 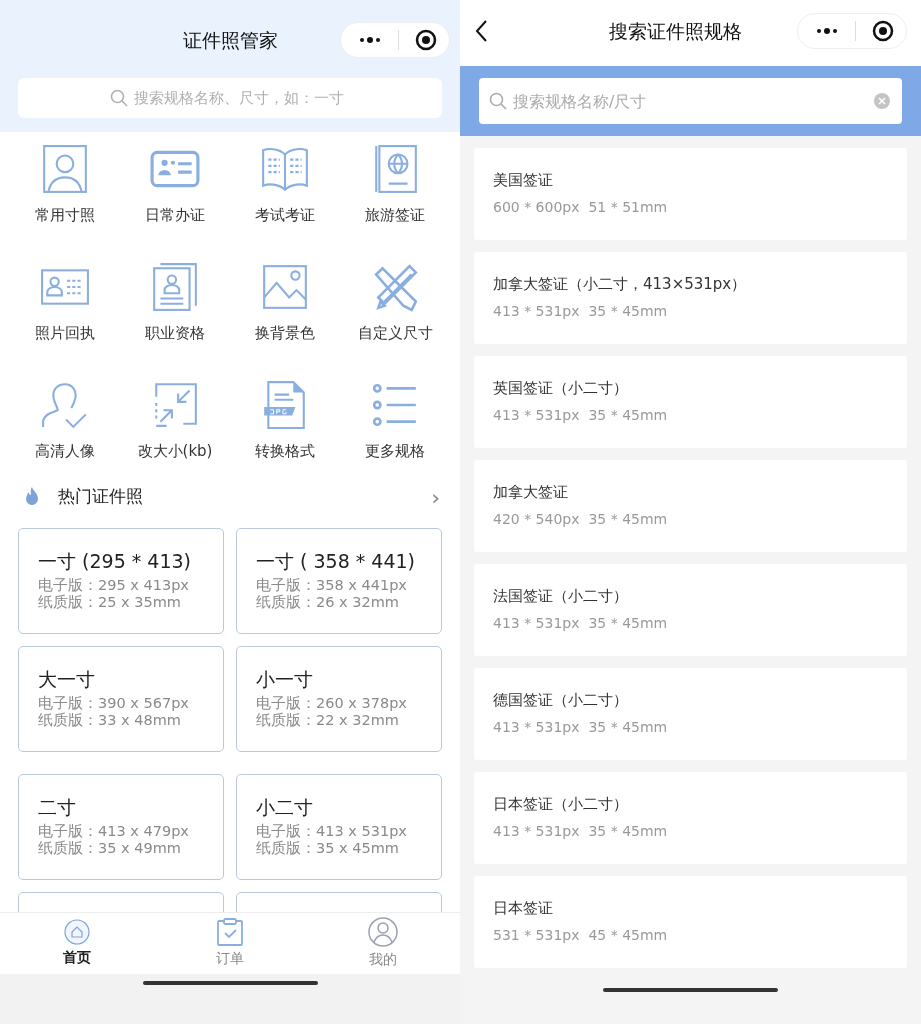 I want to click on search-field: 搜索规格名称/尺寸, so click(x=690, y=101).